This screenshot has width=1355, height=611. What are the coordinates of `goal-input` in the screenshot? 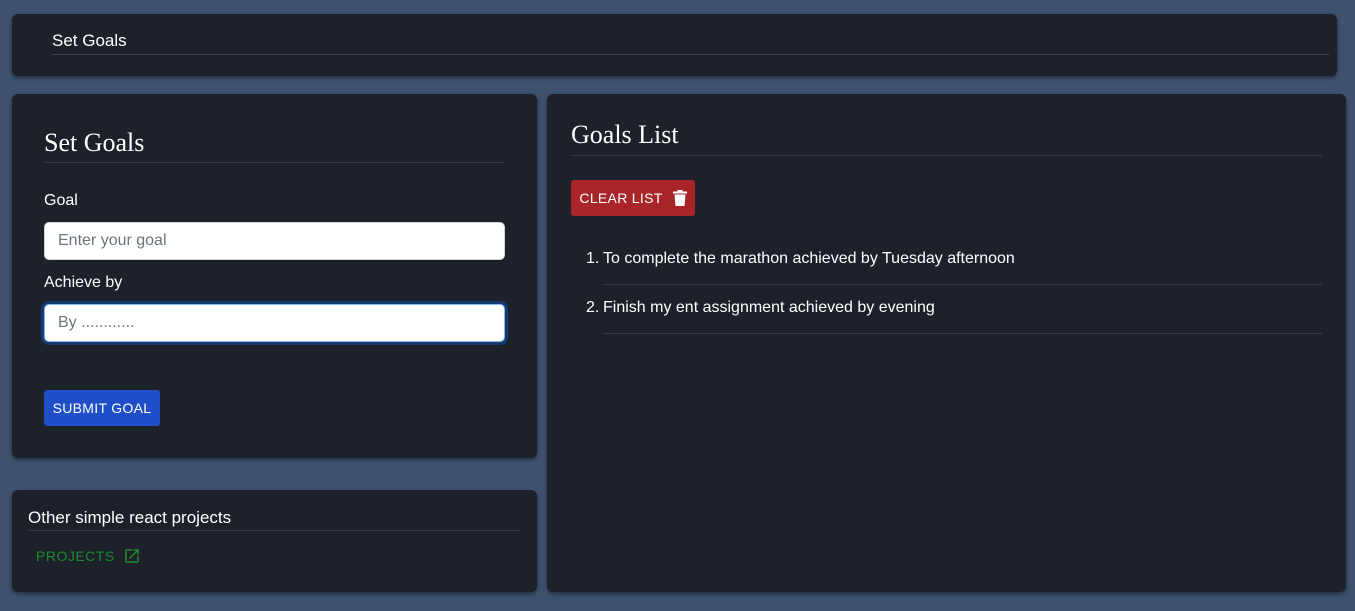 It's located at (274, 241).